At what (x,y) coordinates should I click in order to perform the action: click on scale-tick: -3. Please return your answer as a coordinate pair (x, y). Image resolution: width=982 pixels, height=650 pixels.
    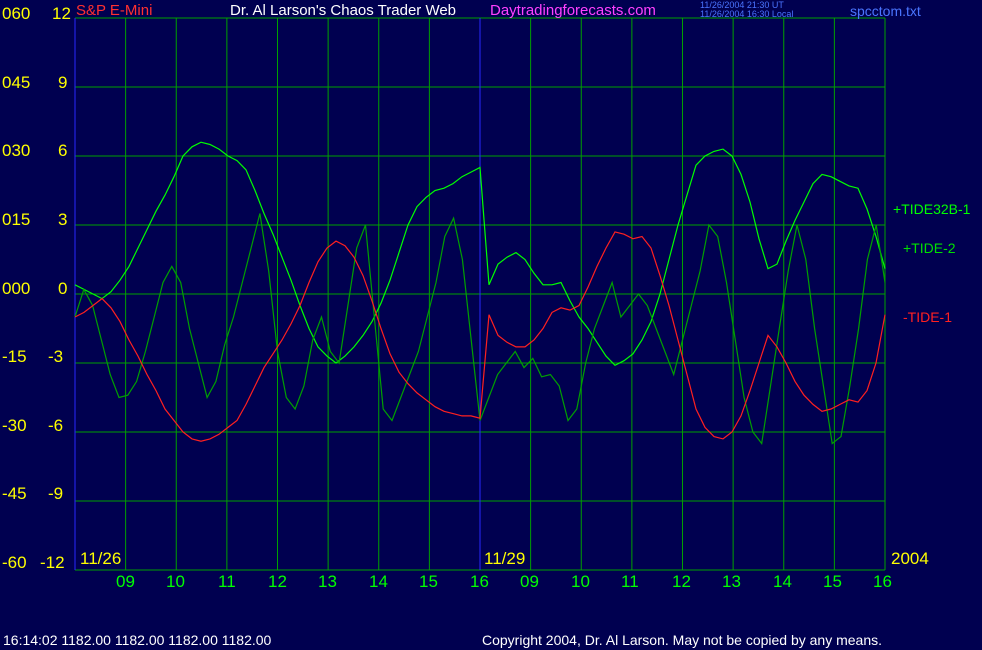
    Looking at the image, I should click on (56, 356).